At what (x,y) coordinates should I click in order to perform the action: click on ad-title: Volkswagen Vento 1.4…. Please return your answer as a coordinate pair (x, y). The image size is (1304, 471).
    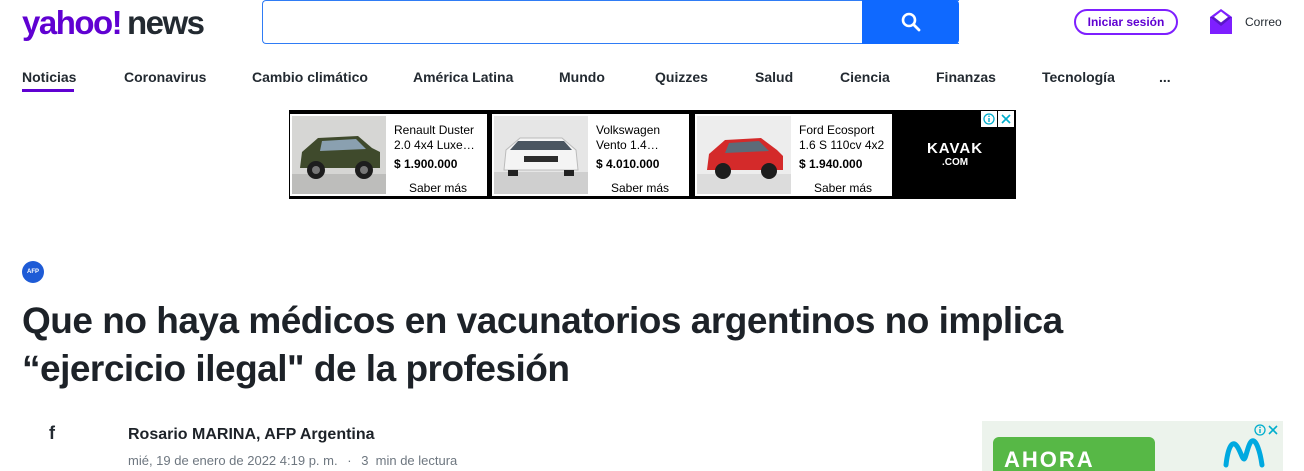
    Looking at the image, I should click on (628, 137).